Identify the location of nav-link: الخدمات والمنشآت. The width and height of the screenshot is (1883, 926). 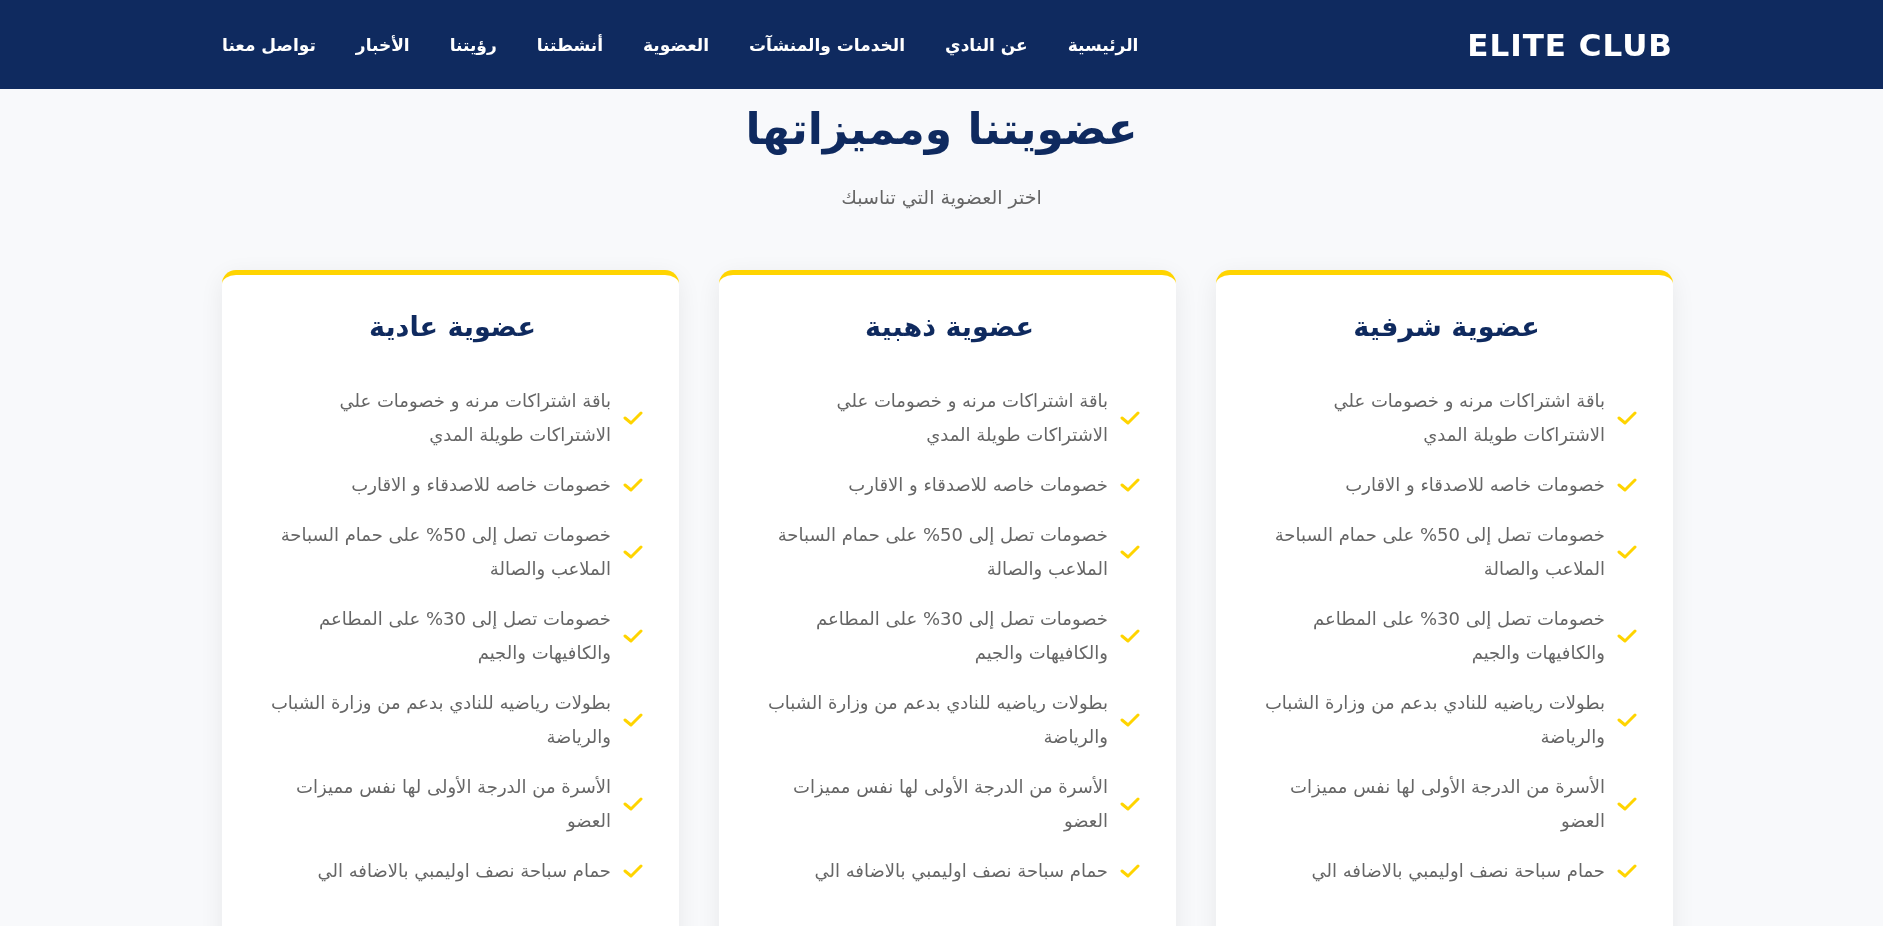
(827, 44).